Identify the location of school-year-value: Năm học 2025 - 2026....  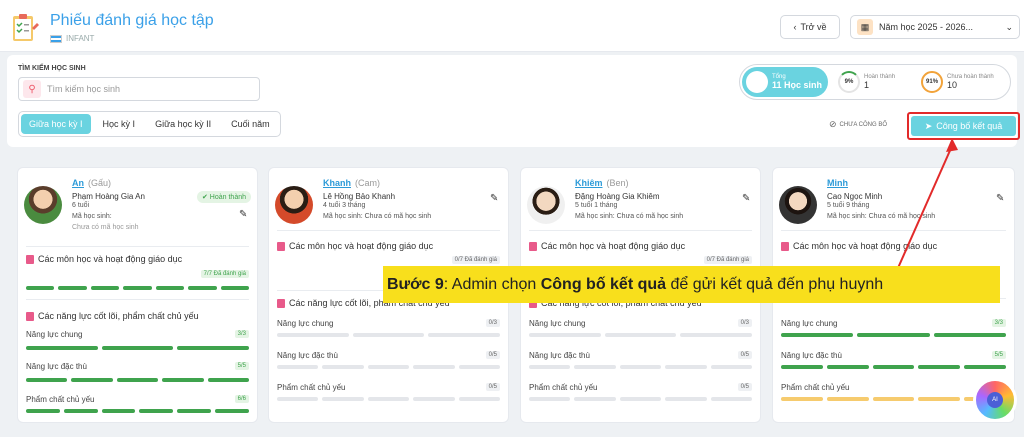
(926, 27).